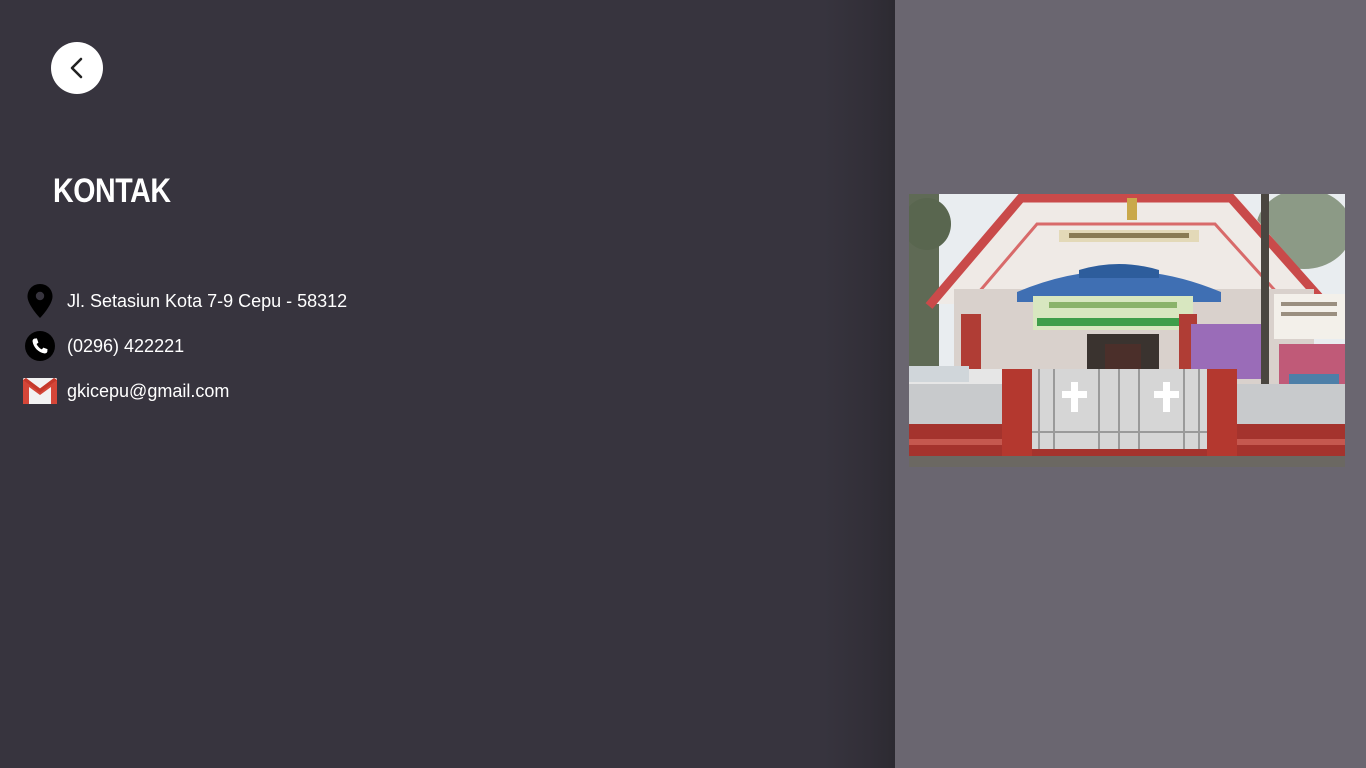  I want to click on chevron-left-icon, so click(76, 68).